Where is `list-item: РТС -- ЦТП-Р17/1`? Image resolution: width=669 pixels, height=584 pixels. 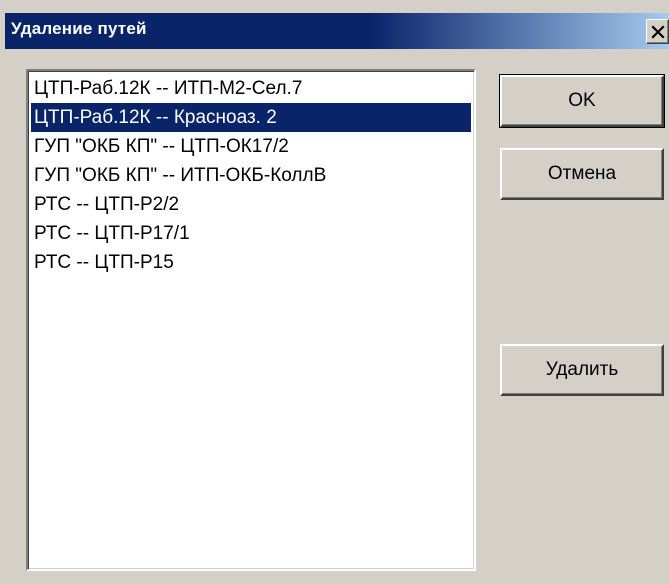
list-item: РТС -- ЦТП-Р17/1 is located at coordinates (251, 233).